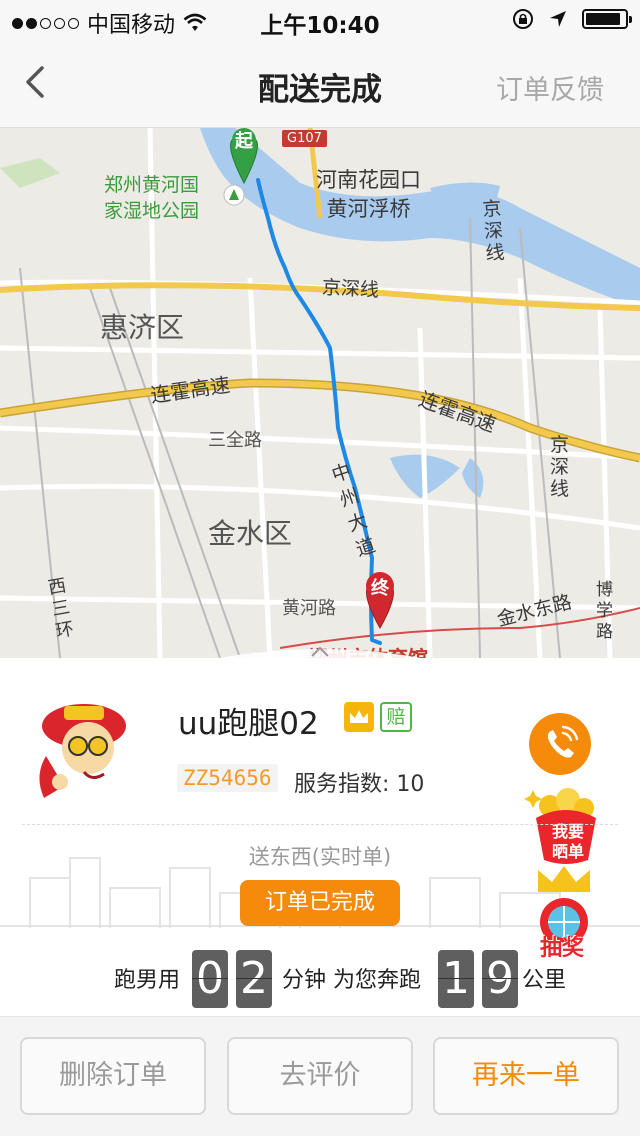 The height and width of the screenshot is (1136, 640). Describe the element at coordinates (320, 646) in the screenshot. I see `expand-panel-handle` at that location.